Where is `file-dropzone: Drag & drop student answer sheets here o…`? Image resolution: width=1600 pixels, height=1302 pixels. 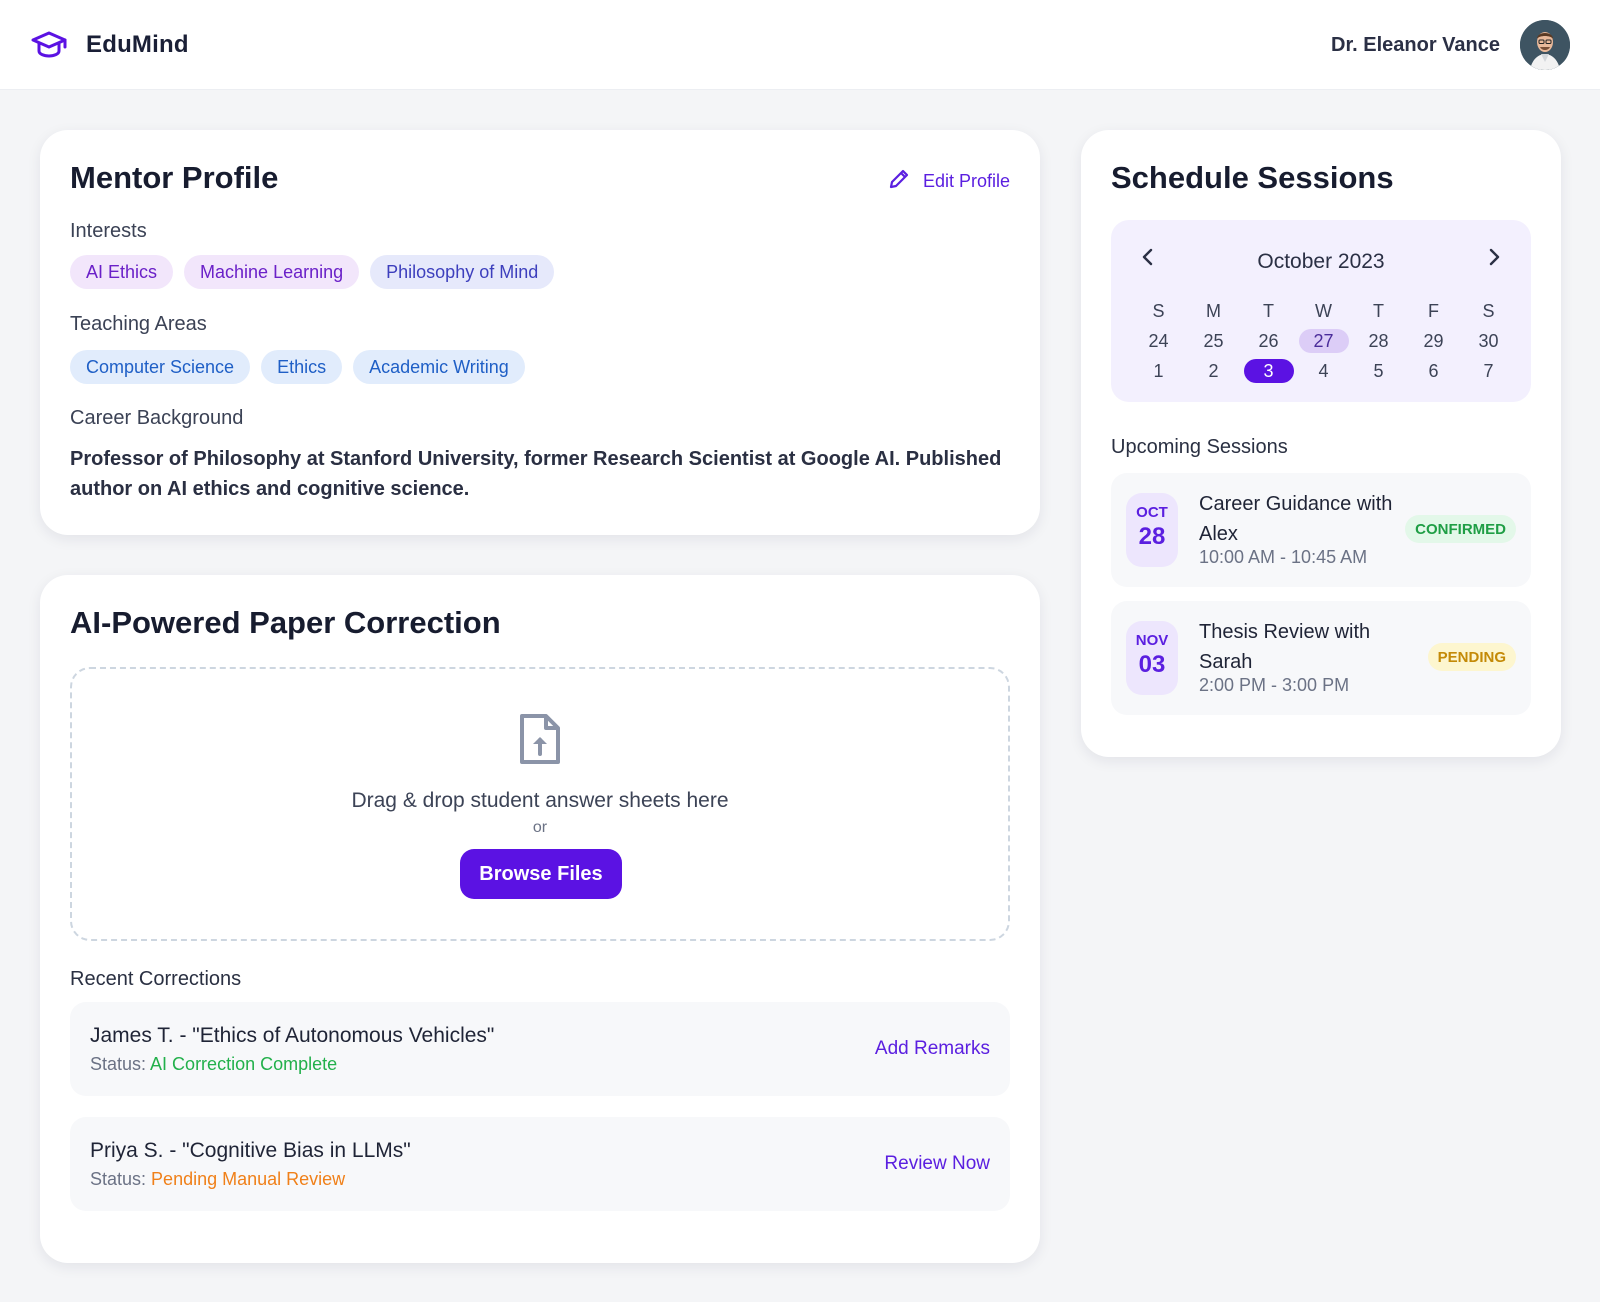
file-dropzone: Drag & drop student answer sheets here o… is located at coordinates (540, 804).